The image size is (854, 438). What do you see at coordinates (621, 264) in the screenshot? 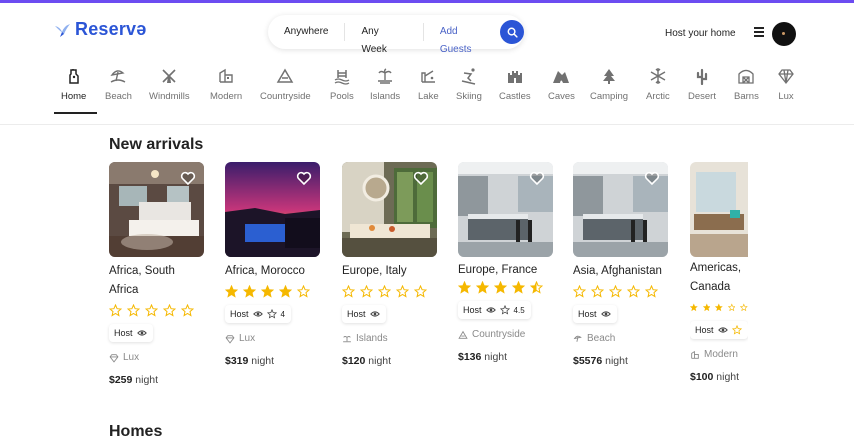
I see `listing-card: Asia, Afghanistan Host Beach $5576 night` at bounding box center [621, 264].